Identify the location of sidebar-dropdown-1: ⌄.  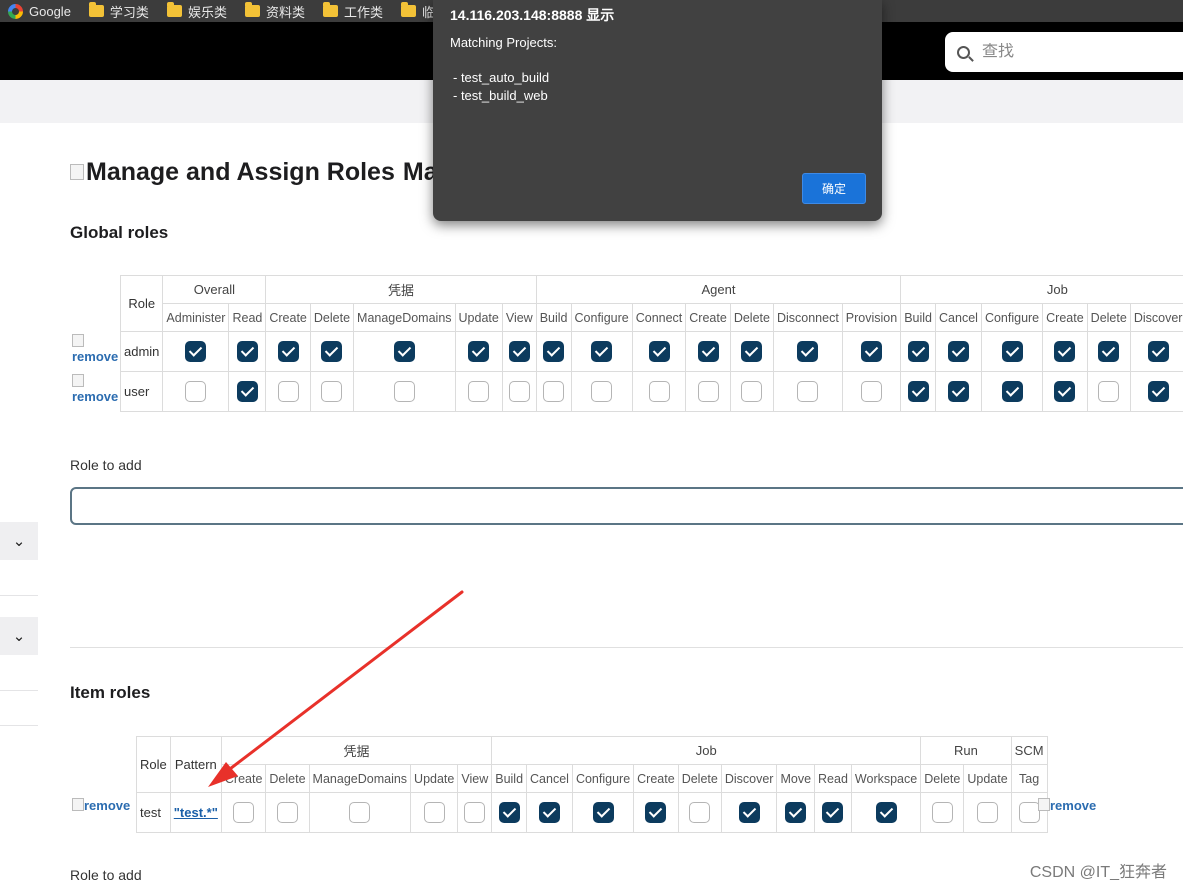
(19, 541).